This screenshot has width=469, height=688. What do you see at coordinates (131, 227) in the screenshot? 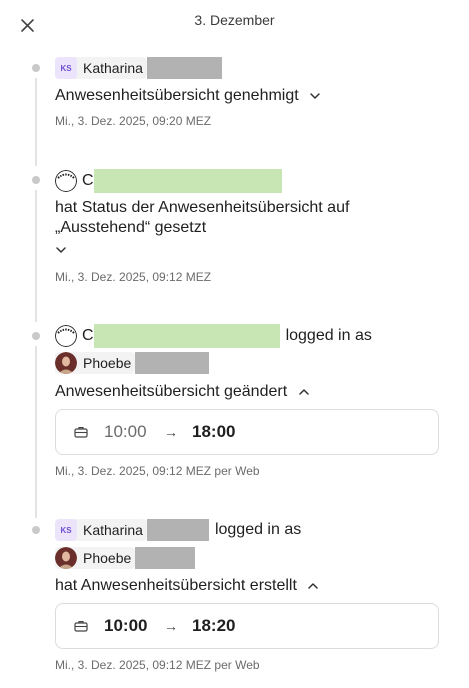
I see `event-action-line: „Ausstehend“ gesetzt` at bounding box center [131, 227].